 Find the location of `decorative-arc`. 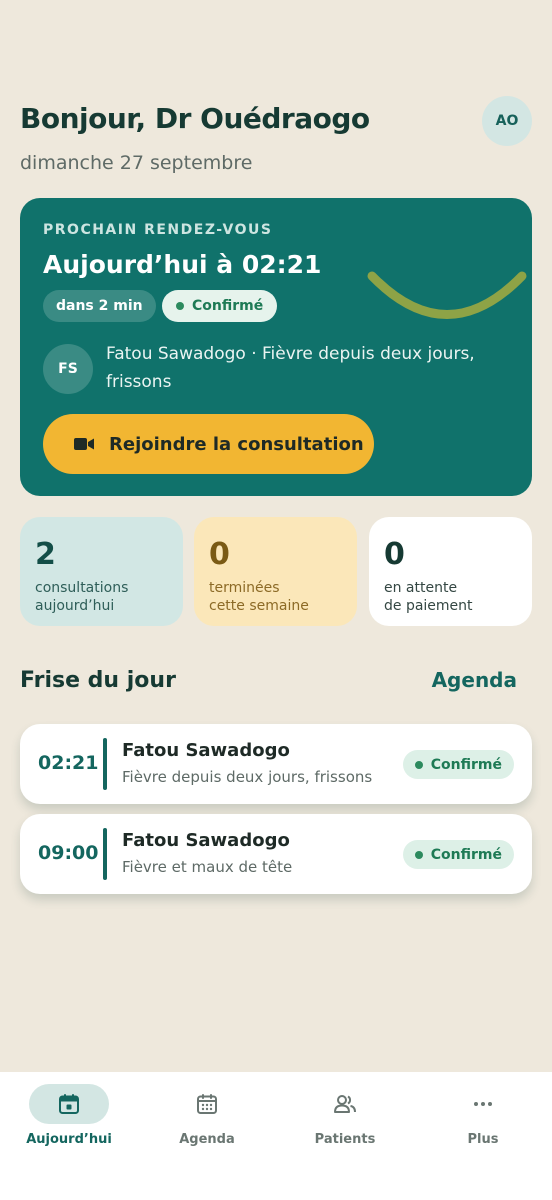

decorative-arc is located at coordinates (447, 295).